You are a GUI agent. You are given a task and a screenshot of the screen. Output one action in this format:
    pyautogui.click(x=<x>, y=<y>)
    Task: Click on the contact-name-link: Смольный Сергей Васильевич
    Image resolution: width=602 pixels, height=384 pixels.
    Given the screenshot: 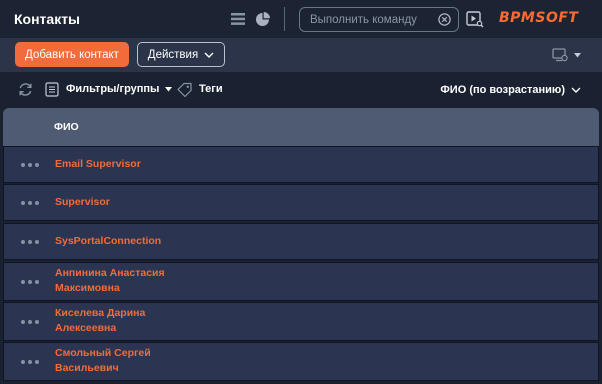 What is the action you would take?
    pyautogui.click(x=103, y=361)
    